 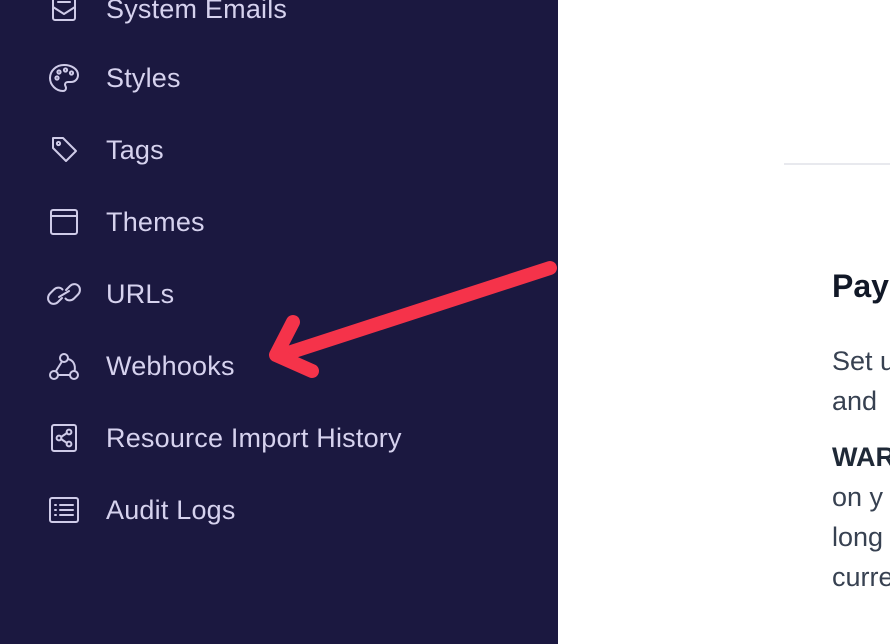 What do you see at coordinates (858, 497) in the screenshot?
I see `body-text: on y` at bounding box center [858, 497].